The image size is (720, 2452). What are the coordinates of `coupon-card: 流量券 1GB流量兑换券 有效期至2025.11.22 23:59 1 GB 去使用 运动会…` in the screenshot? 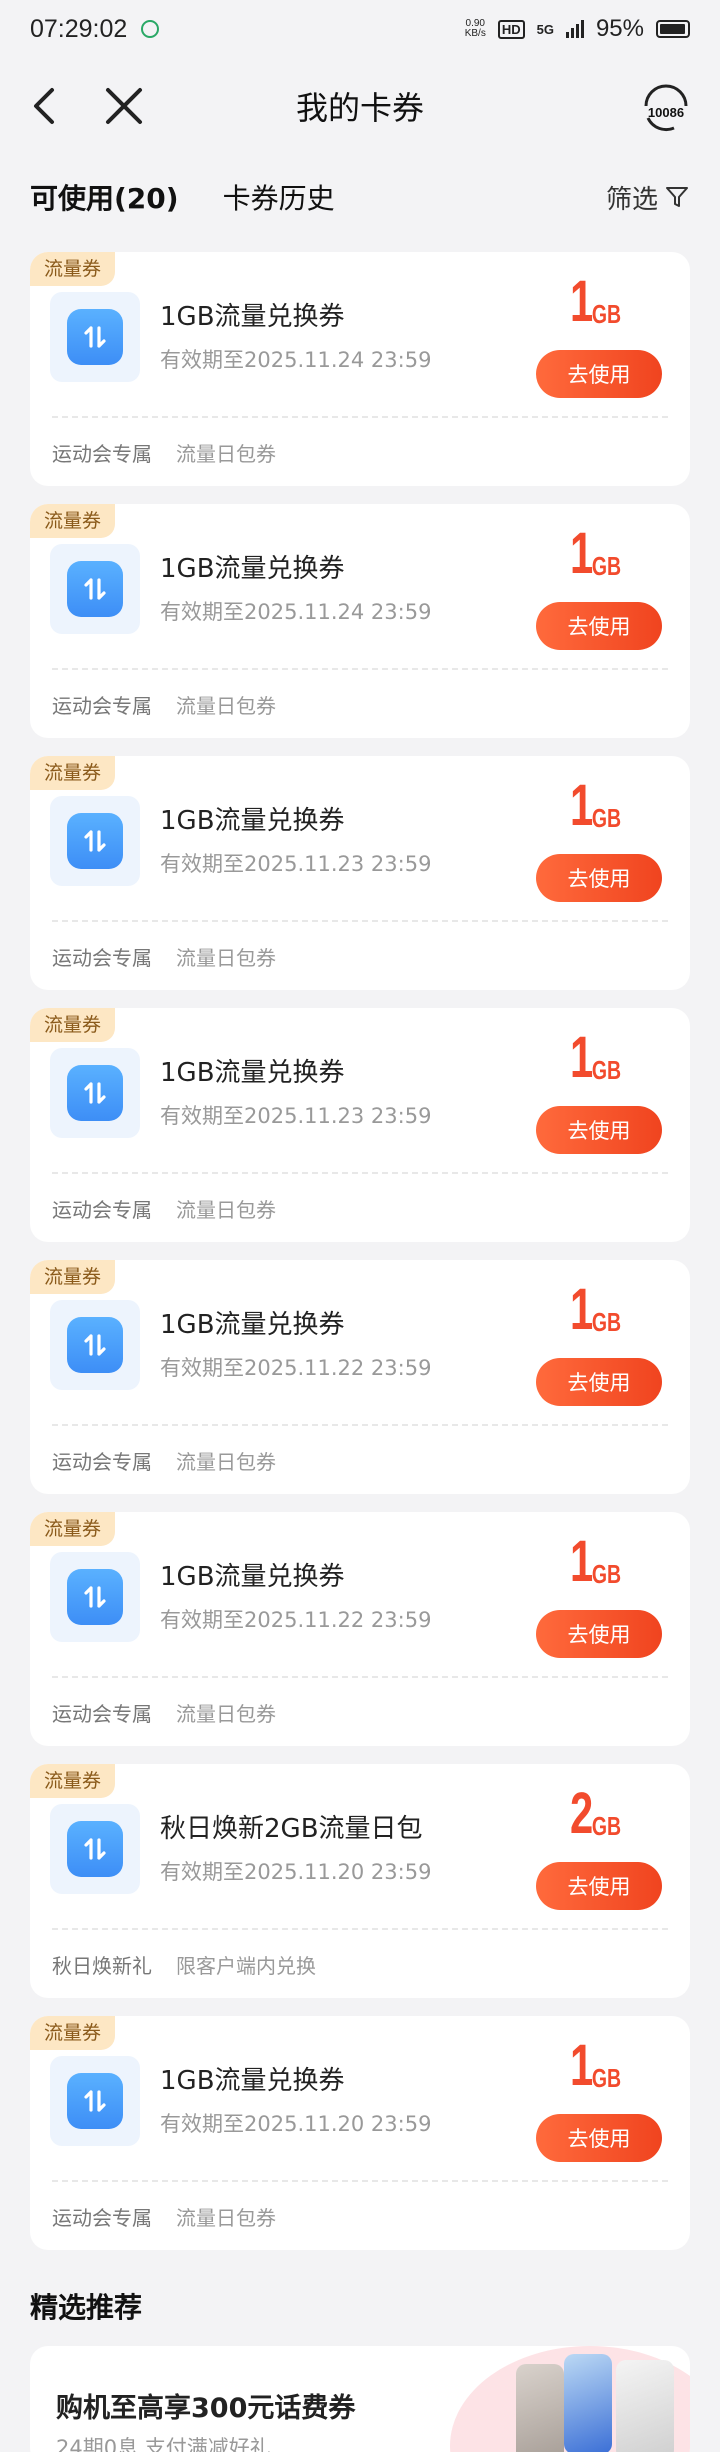 It's located at (360, 1629).